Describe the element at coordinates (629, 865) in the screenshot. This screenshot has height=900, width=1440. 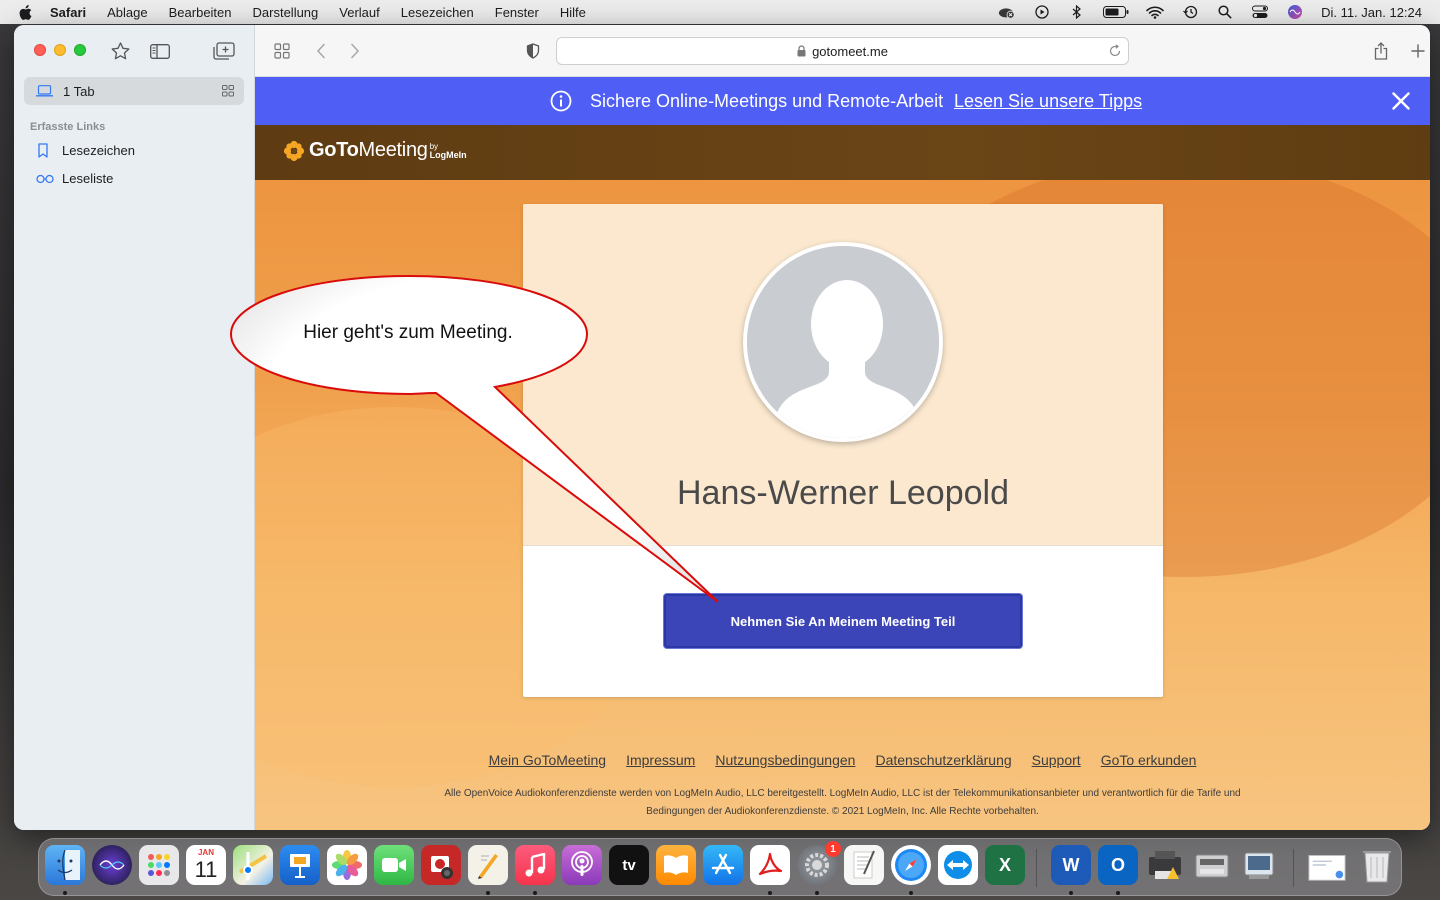
I see `apple-tv-icon: tv` at that location.